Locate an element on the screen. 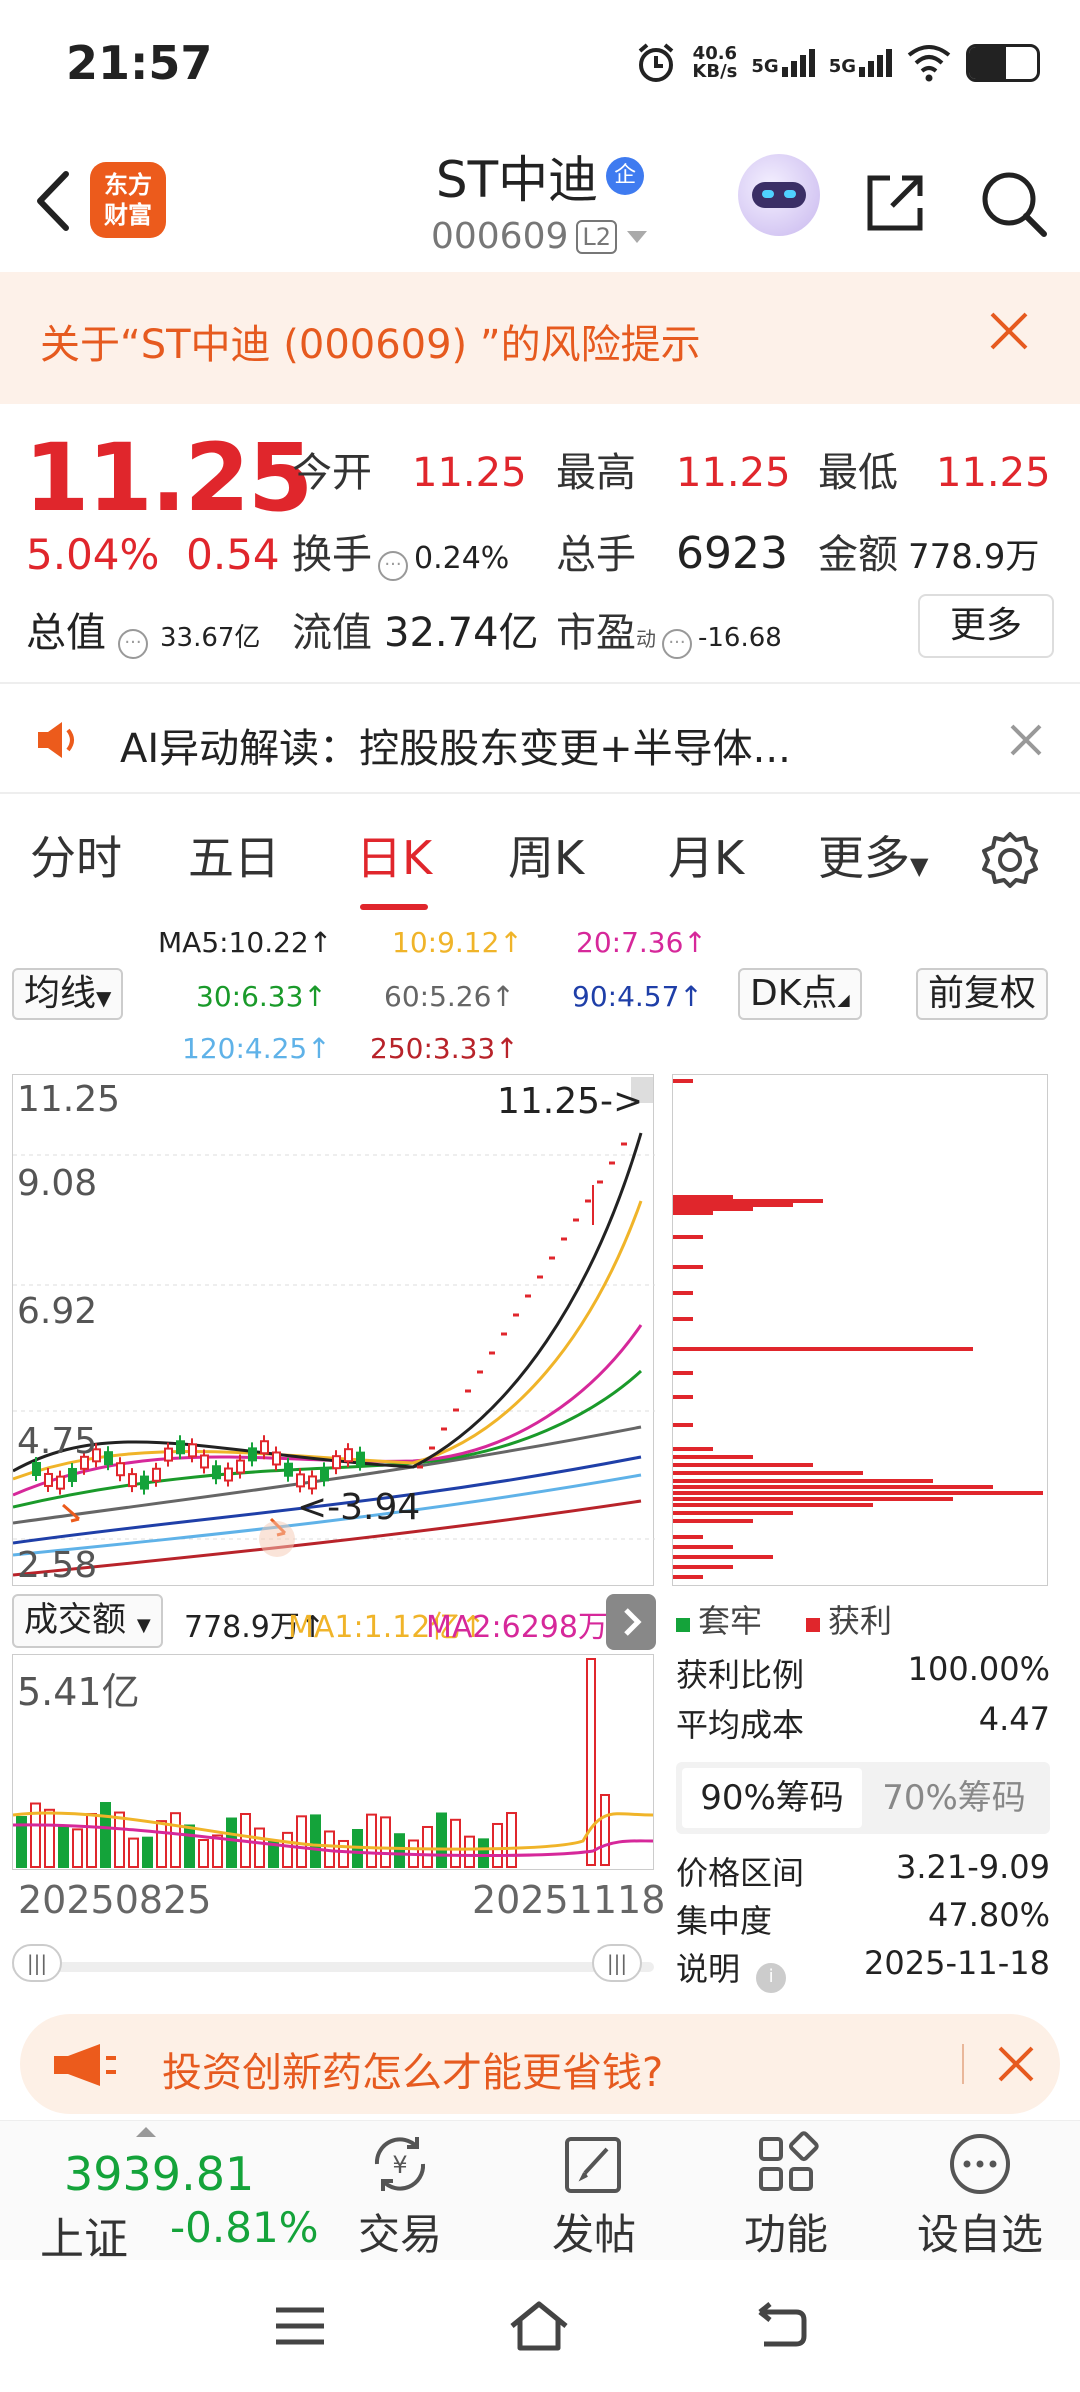 This screenshot has width=1080, height=2392. chart-range-scroller: ||| ||| is located at coordinates (333, 1966).